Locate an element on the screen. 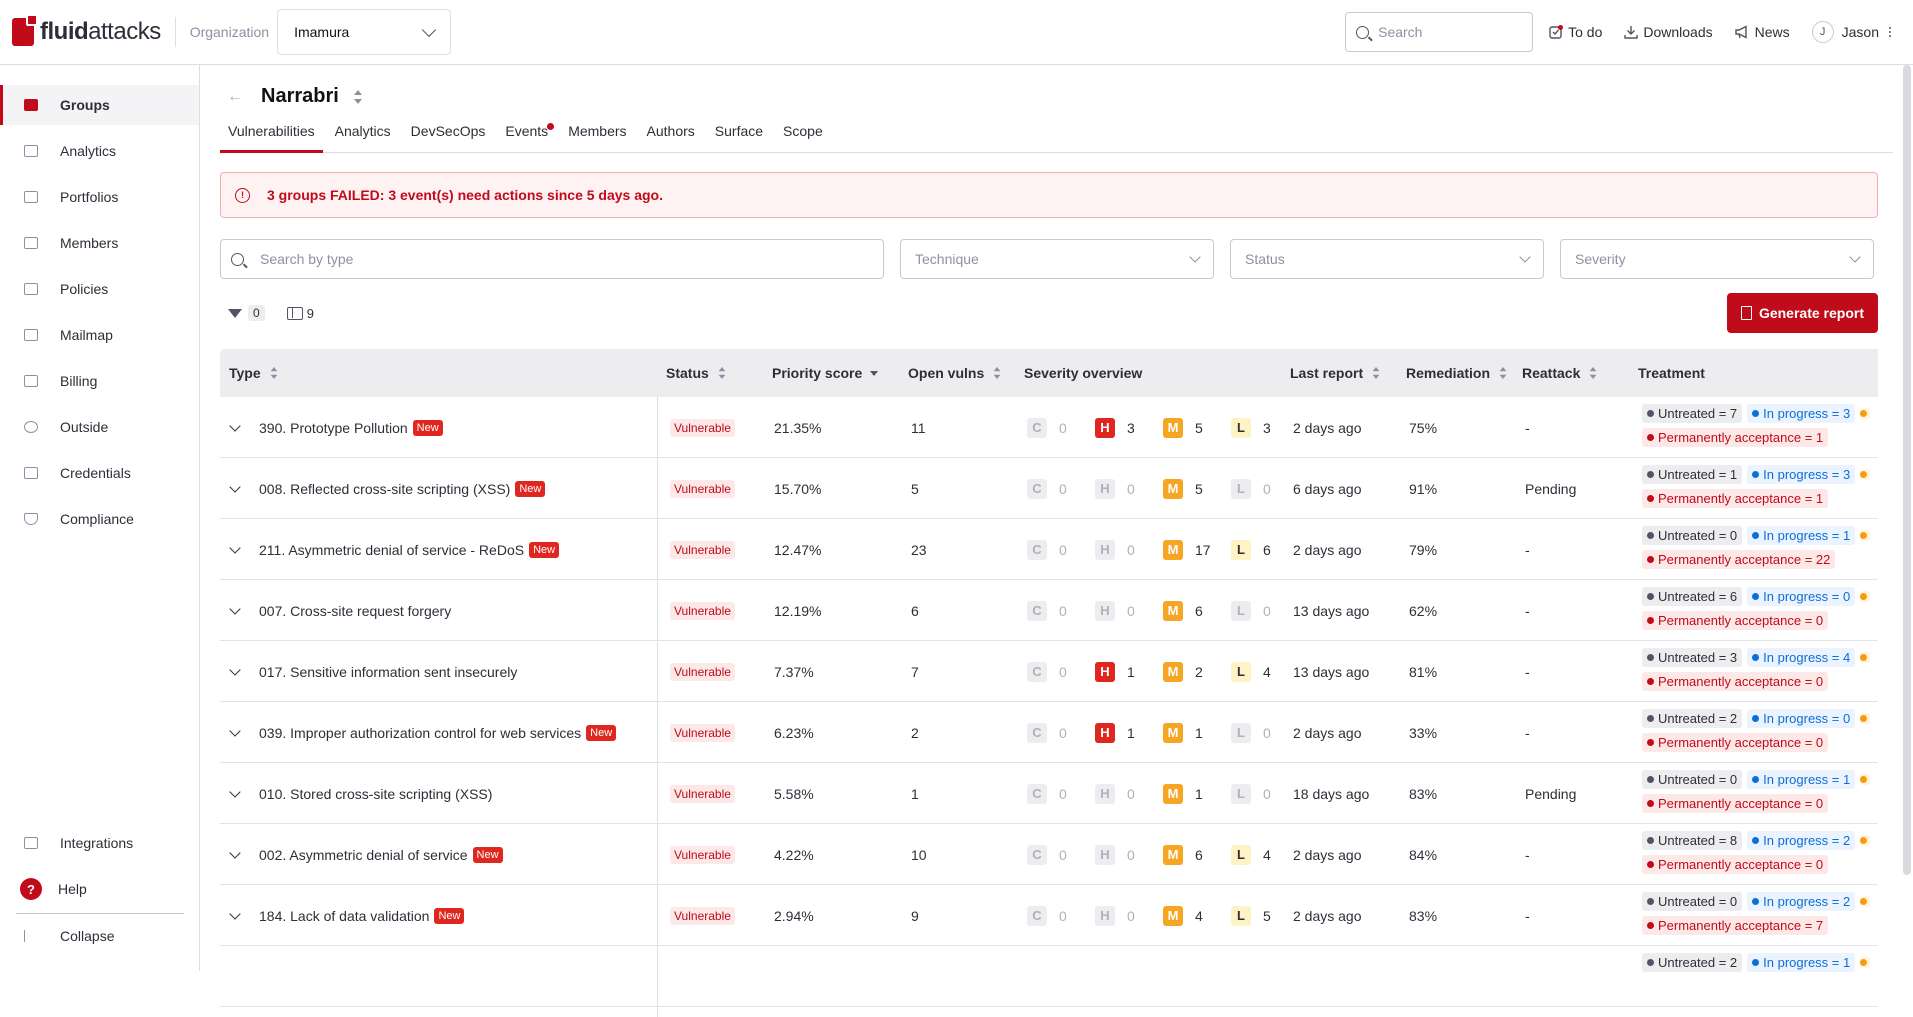  tab-analytics: Analytics is located at coordinates (363, 135).